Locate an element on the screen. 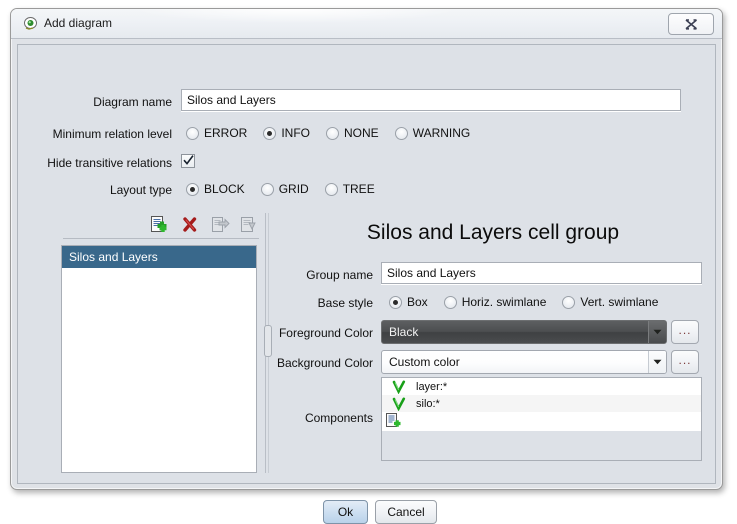  delete-icon is located at coordinates (192, 224).